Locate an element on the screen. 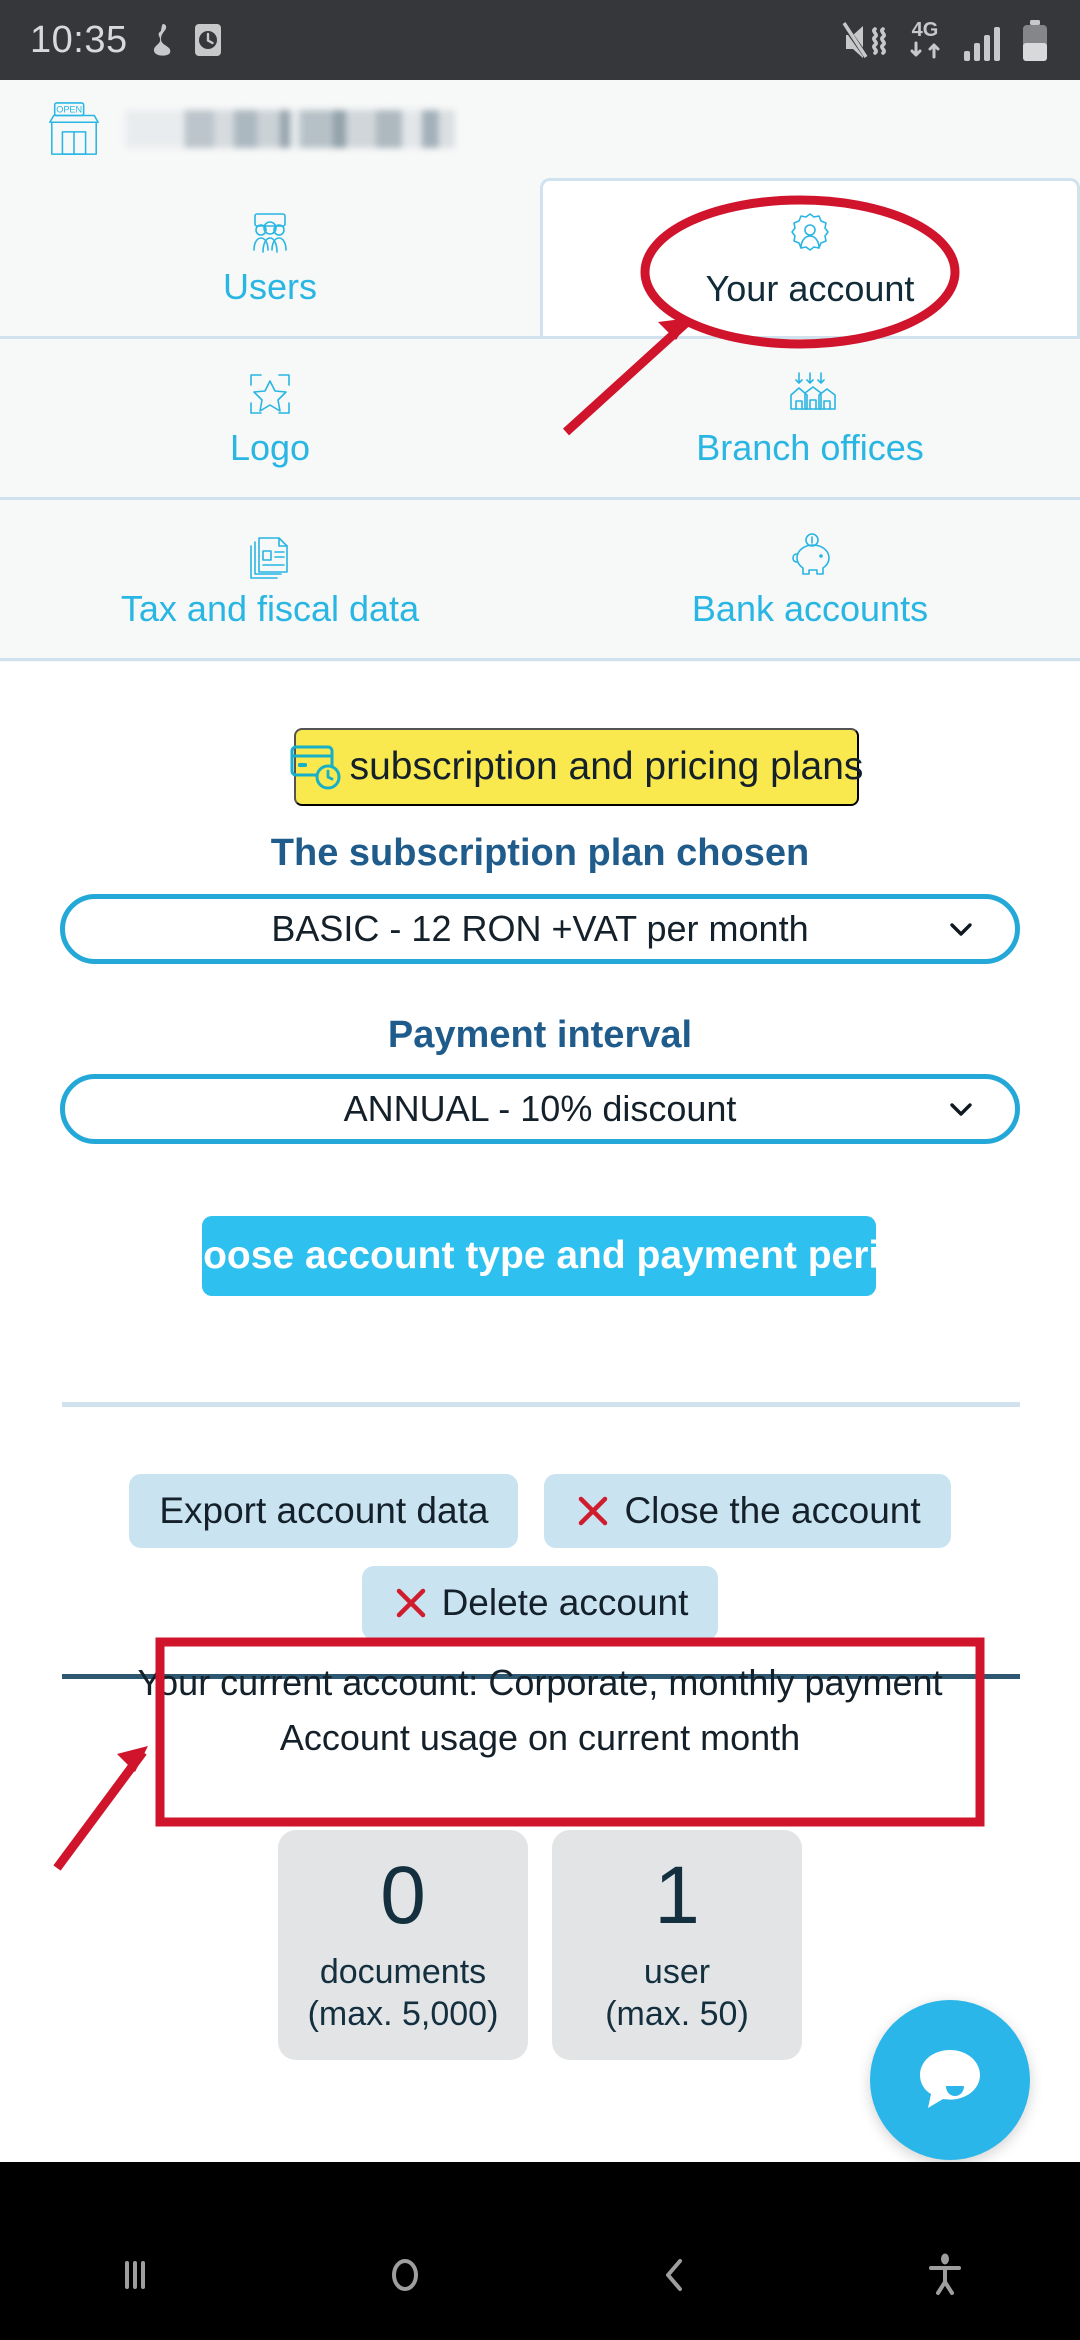  battery-icon is located at coordinates (1035, 40).